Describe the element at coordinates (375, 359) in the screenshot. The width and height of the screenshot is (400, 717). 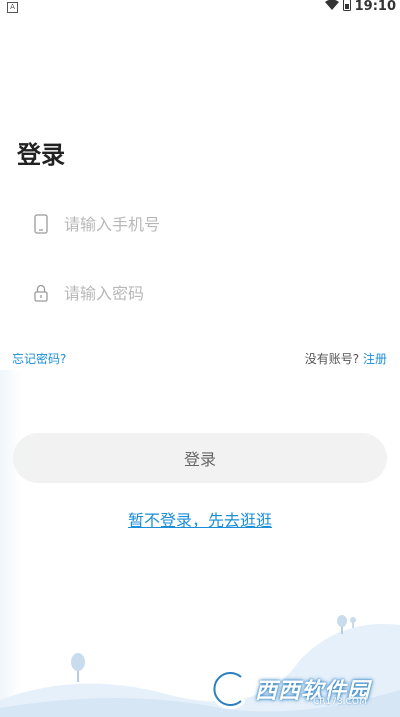
I see `register-link: 注册` at that location.